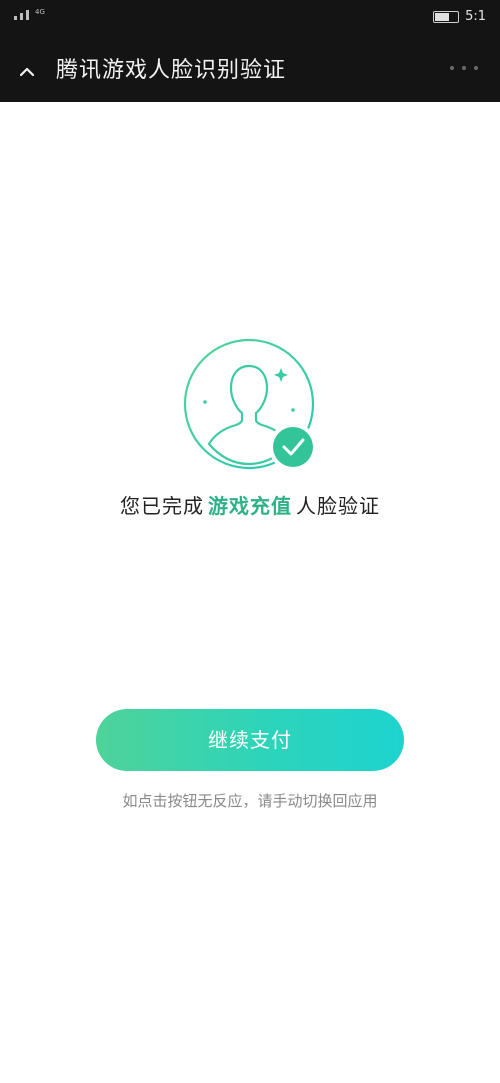 The image size is (500, 1083). What do you see at coordinates (293, 447) in the screenshot?
I see `check-badge-icon` at bounding box center [293, 447].